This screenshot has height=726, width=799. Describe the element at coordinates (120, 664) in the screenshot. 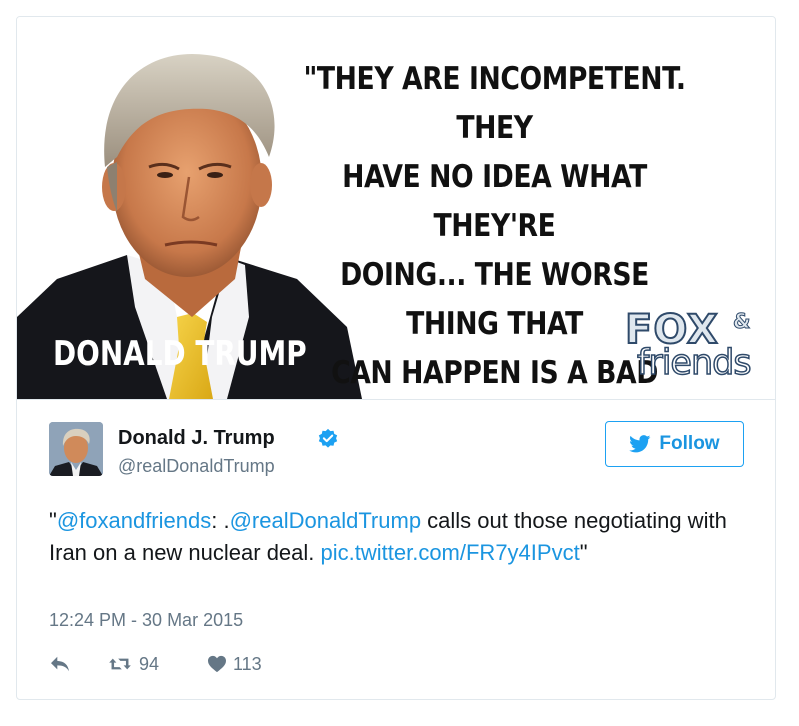

I see `retweet-icon` at that location.